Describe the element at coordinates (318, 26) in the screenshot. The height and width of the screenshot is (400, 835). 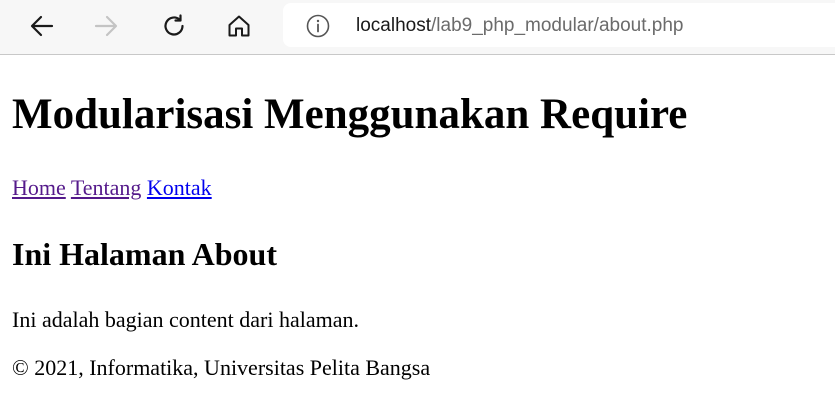
I see `info-circle-icon` at that location.